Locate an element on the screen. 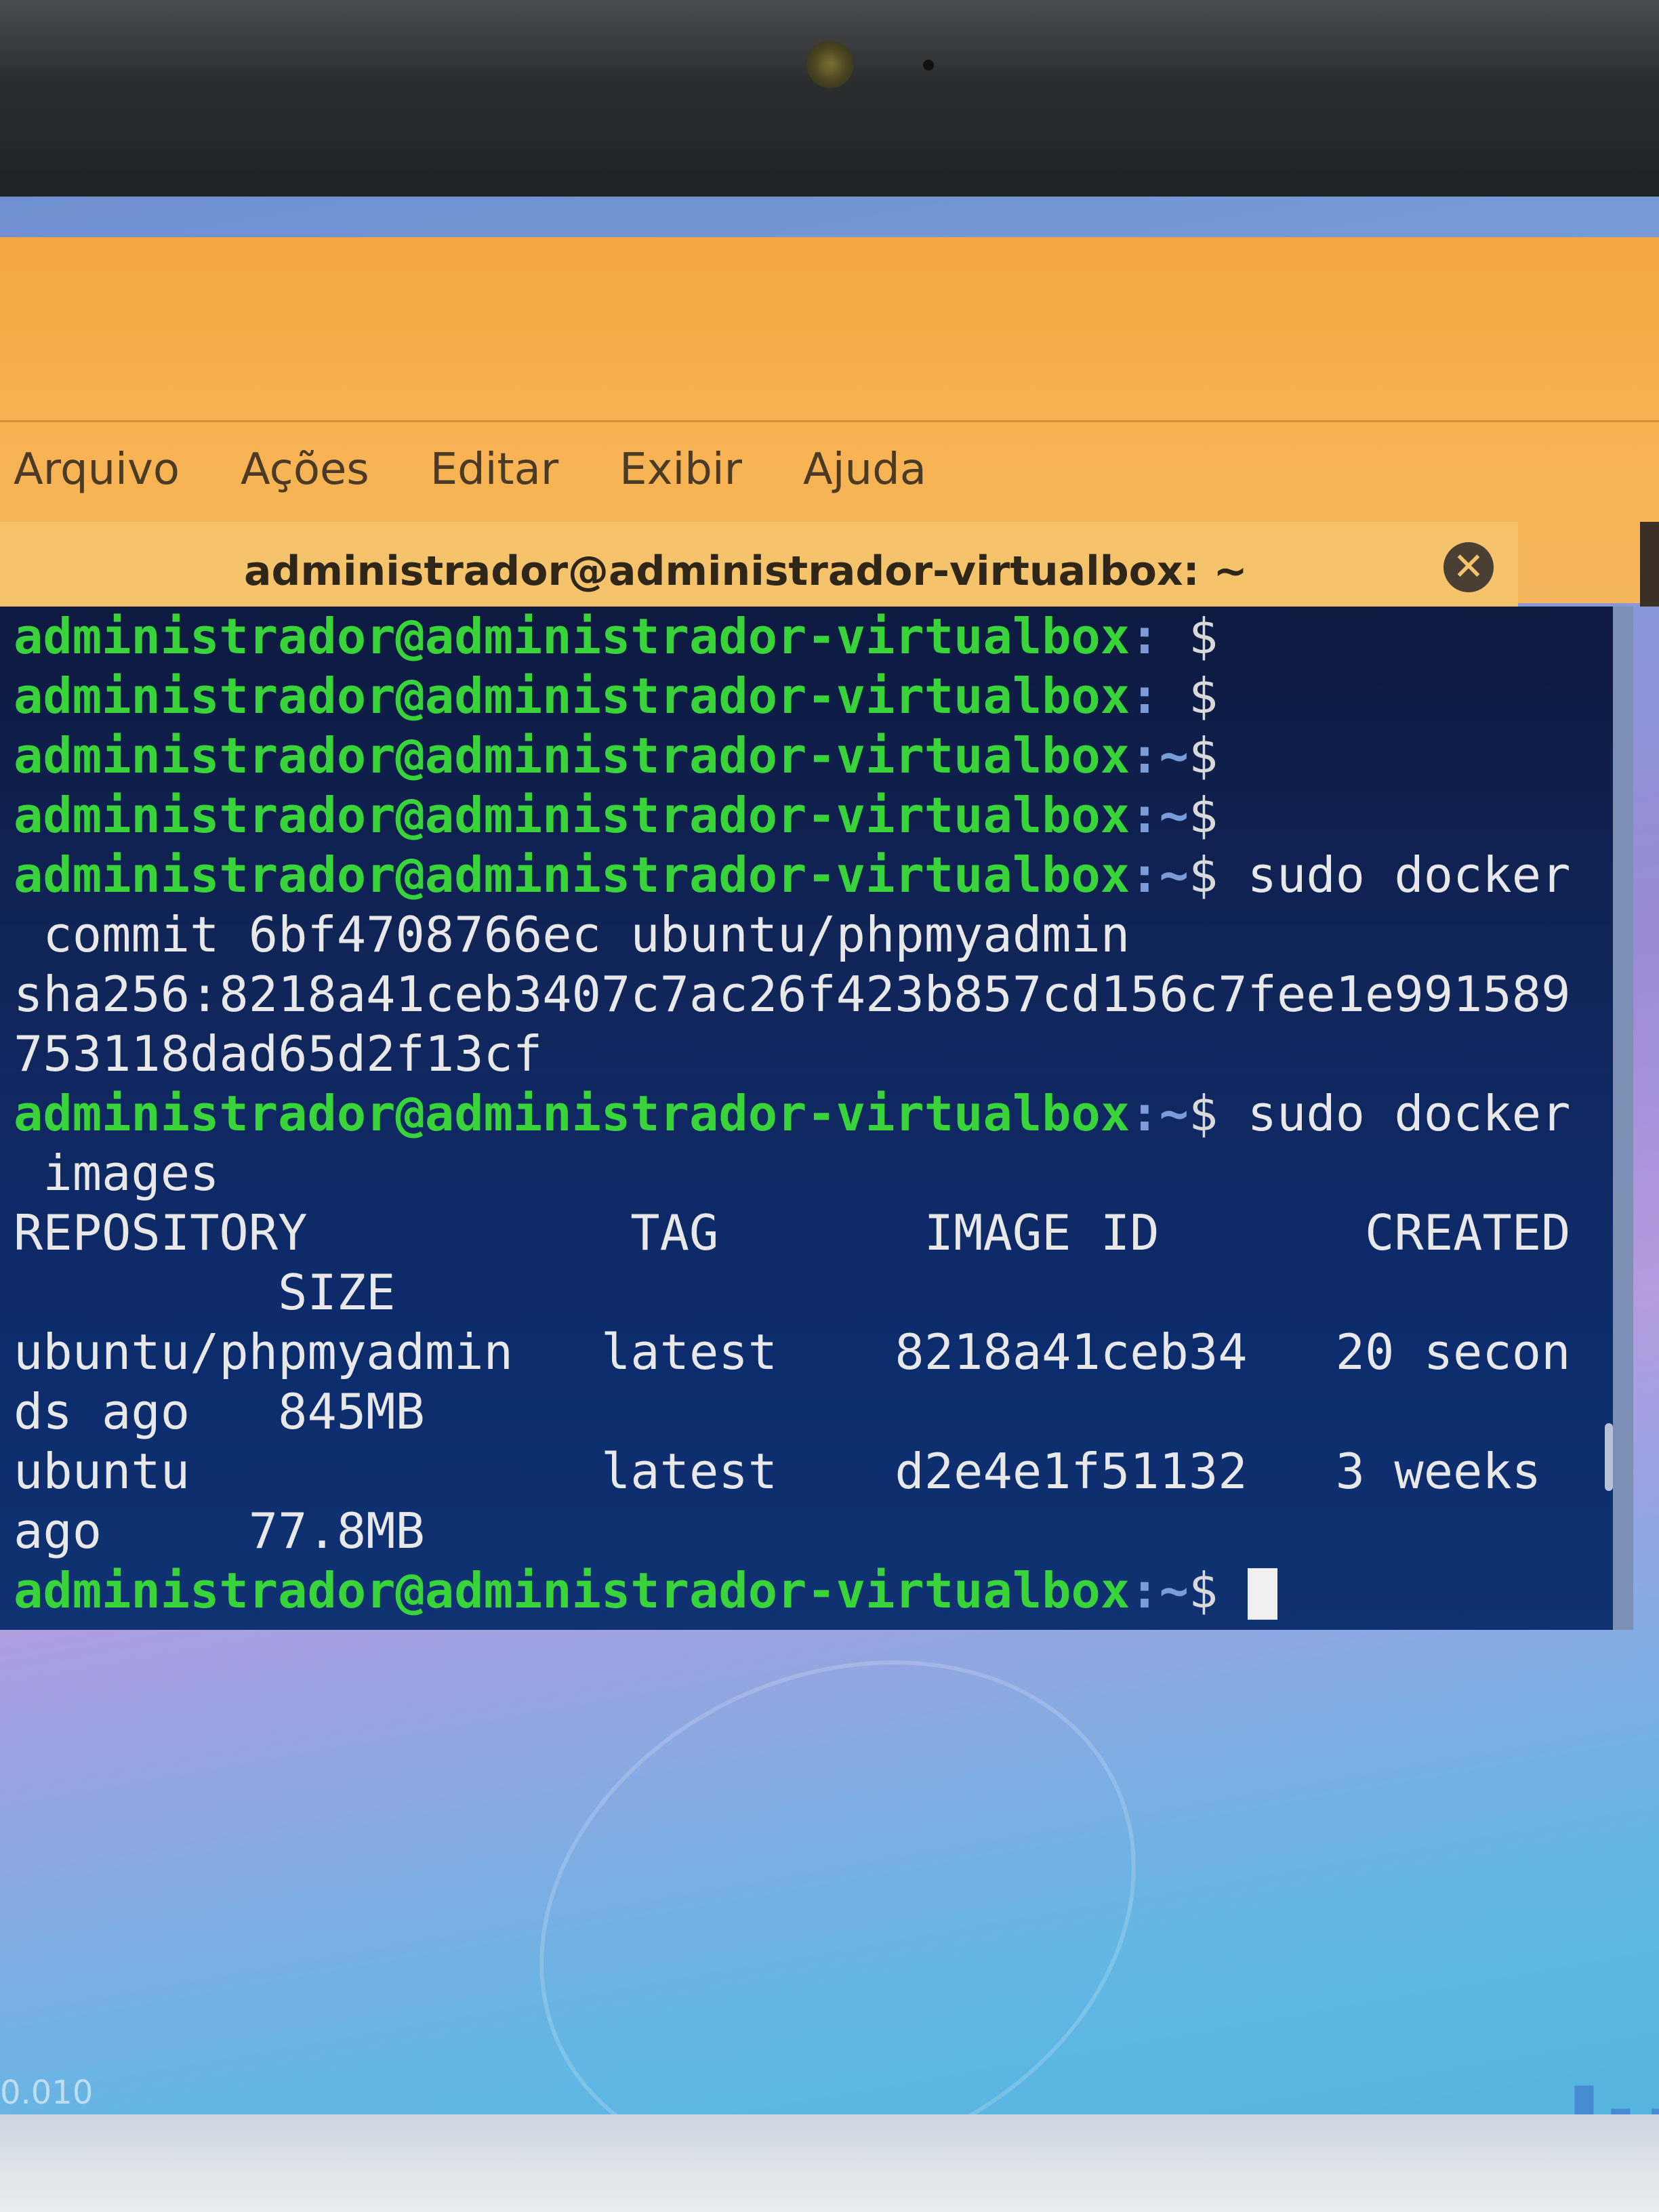 The width and height of the screenshot is (1659, 2212). menu-bar: Arquivo Ações Editar Exibir Ajuda is located at coordinates (829, 468).